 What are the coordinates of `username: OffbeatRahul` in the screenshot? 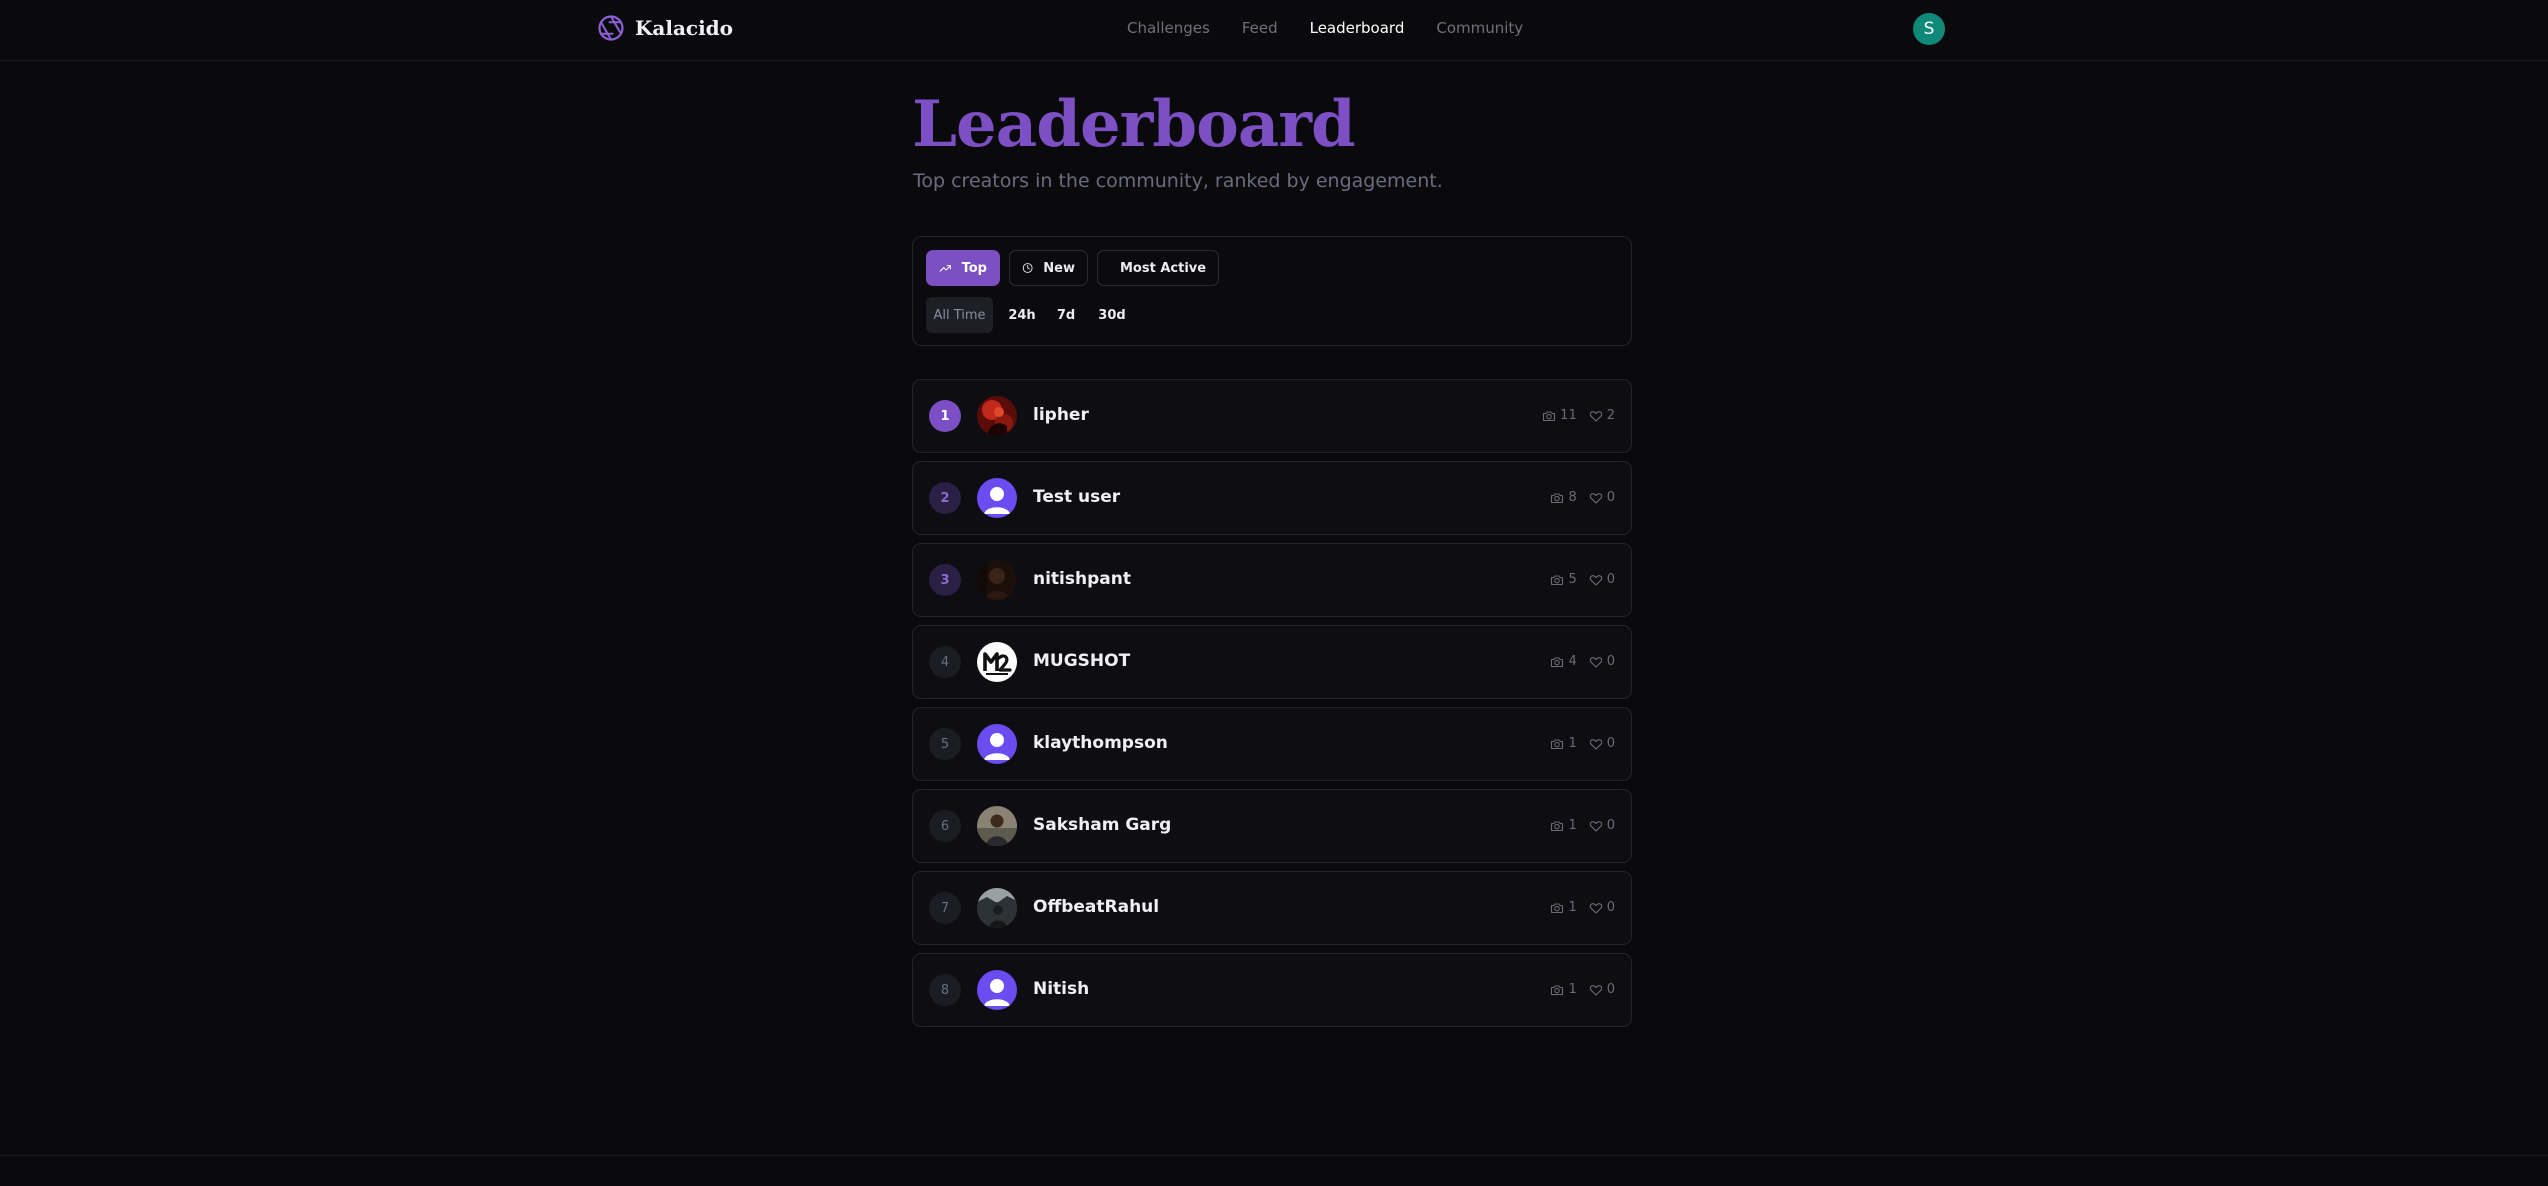 It's located at (1096, 907).